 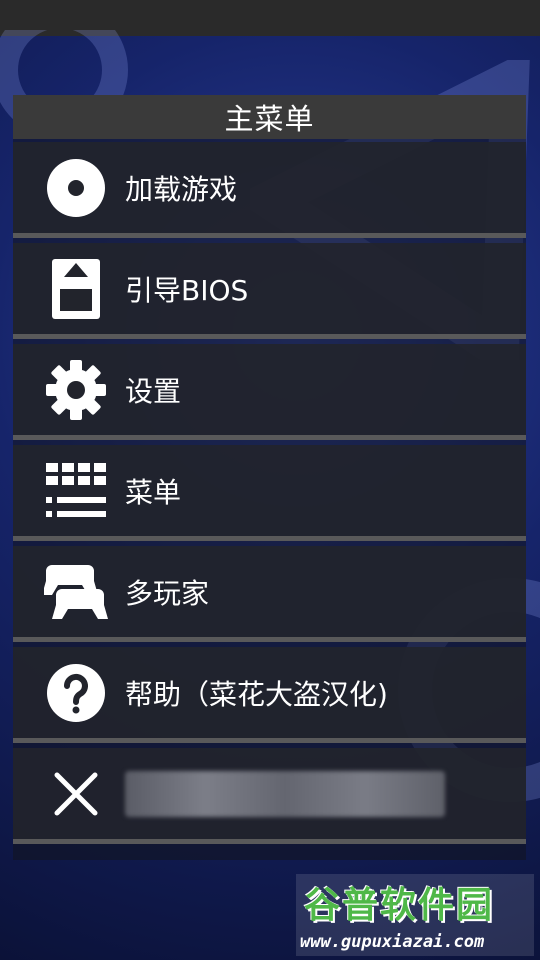 I want to click on grid-menu-icon, so click(x=76, y=491).